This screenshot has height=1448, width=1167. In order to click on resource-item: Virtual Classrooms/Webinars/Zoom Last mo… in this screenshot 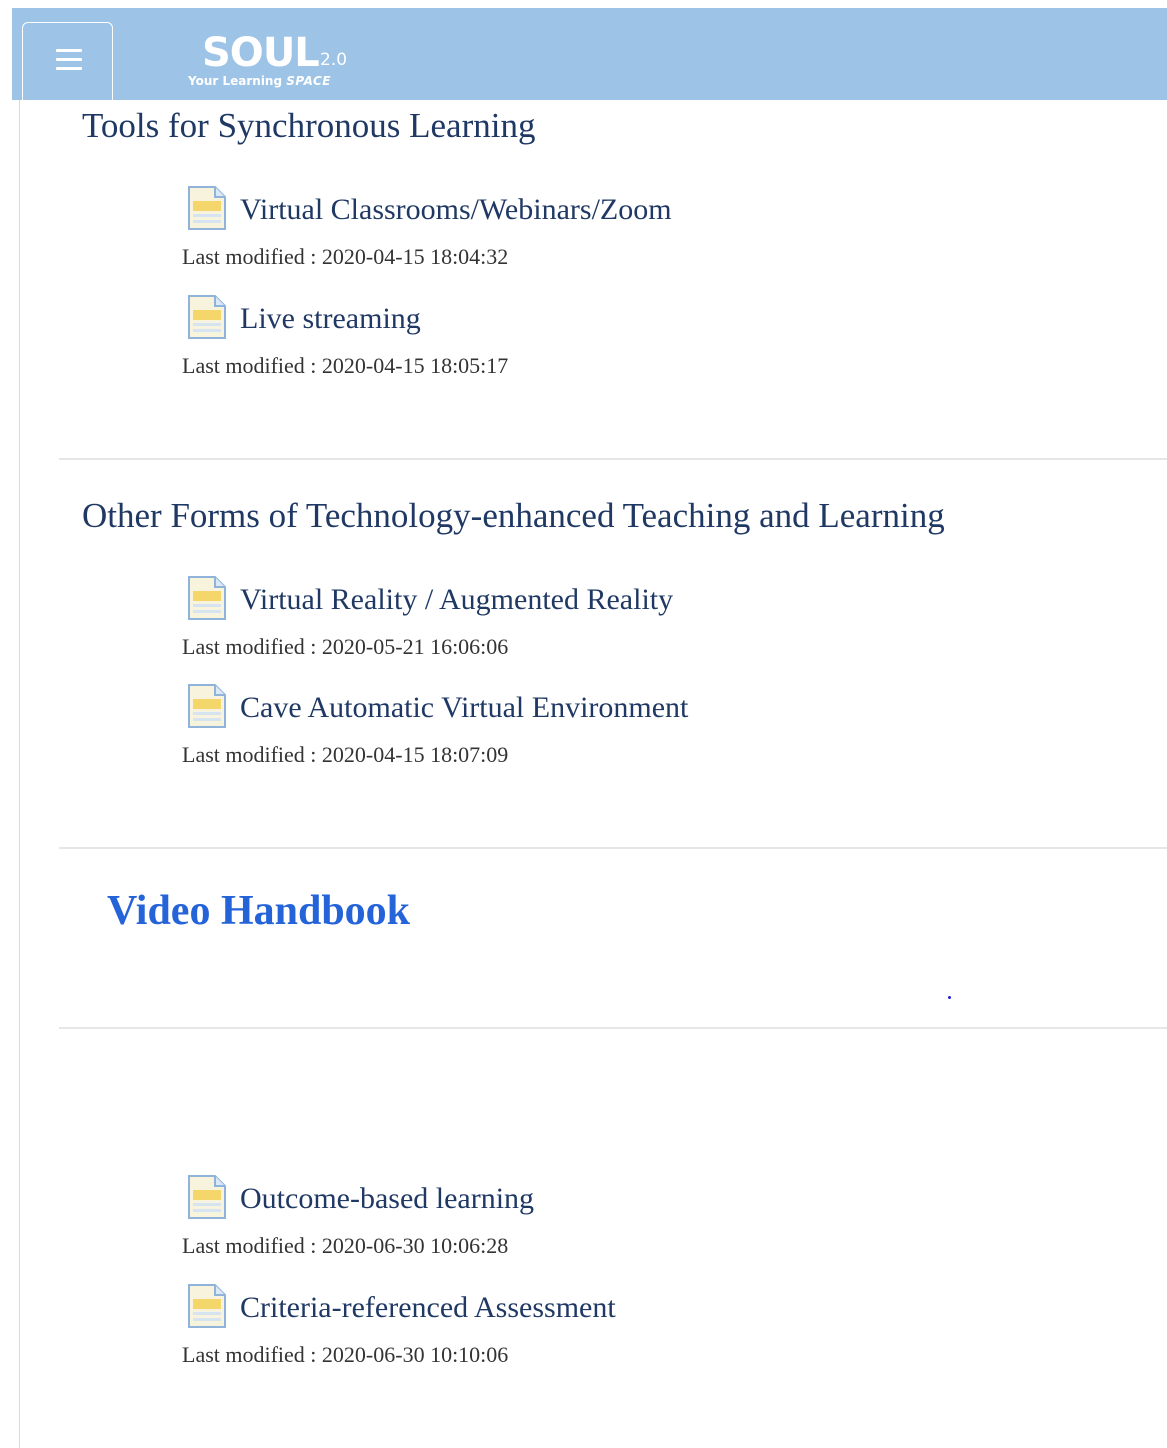, I will do `click(534, 231)`.